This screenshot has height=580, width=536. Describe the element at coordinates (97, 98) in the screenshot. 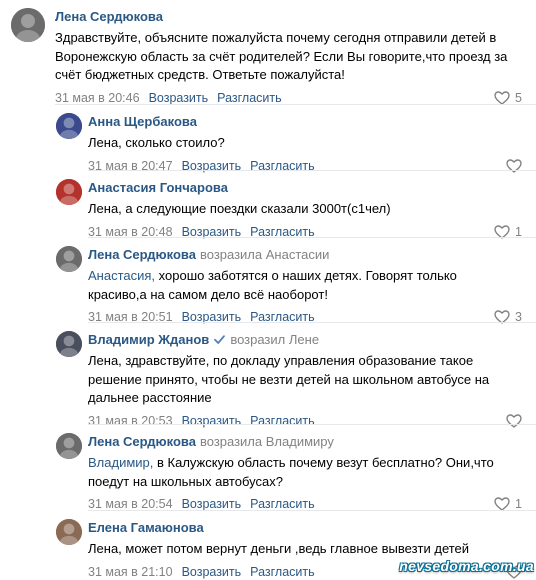

I see `comment-date: 31 мая в 20:46` at that location.